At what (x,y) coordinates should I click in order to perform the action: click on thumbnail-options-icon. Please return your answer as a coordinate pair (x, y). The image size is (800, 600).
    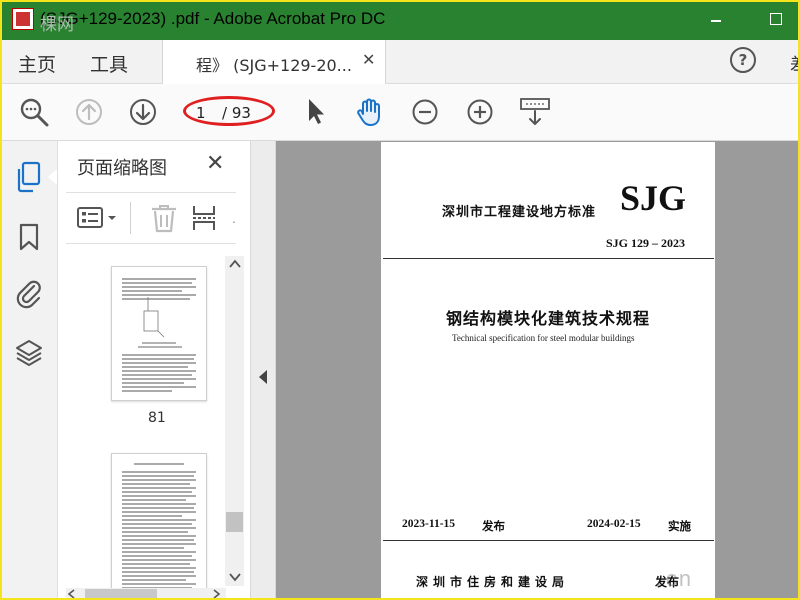
    Looking at the image, I should click on (99, 218).